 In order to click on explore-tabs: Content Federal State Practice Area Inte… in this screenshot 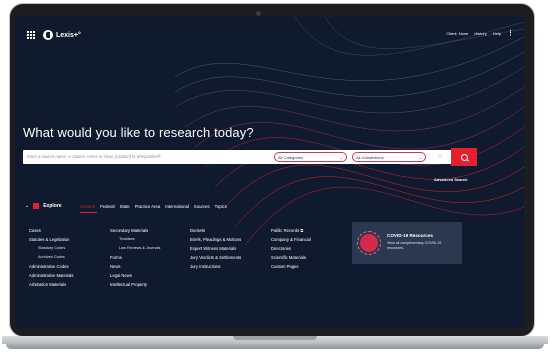, I will do `click(153, 206)`.